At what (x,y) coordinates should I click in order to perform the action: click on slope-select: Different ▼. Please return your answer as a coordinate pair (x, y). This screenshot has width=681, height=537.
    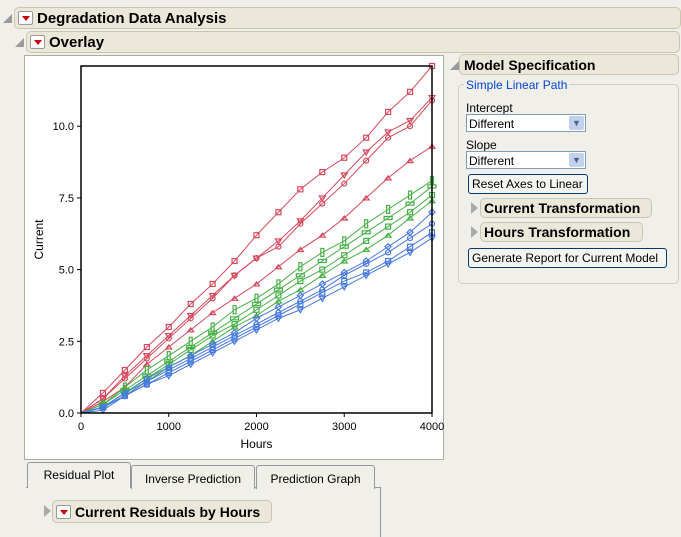
    Looking at the image, I should click on (526, 160).